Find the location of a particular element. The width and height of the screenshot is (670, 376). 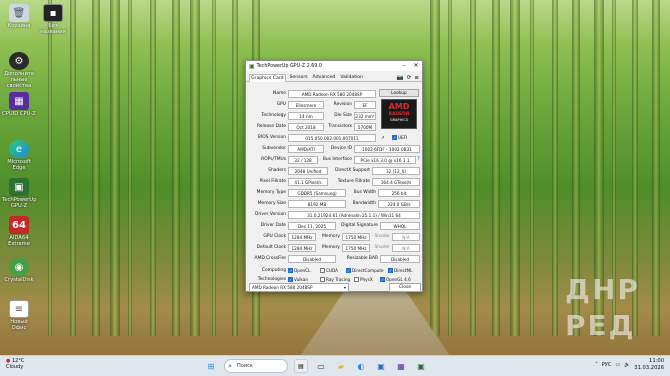

camera-icon: 📷 is located at coordinates (400, 78).